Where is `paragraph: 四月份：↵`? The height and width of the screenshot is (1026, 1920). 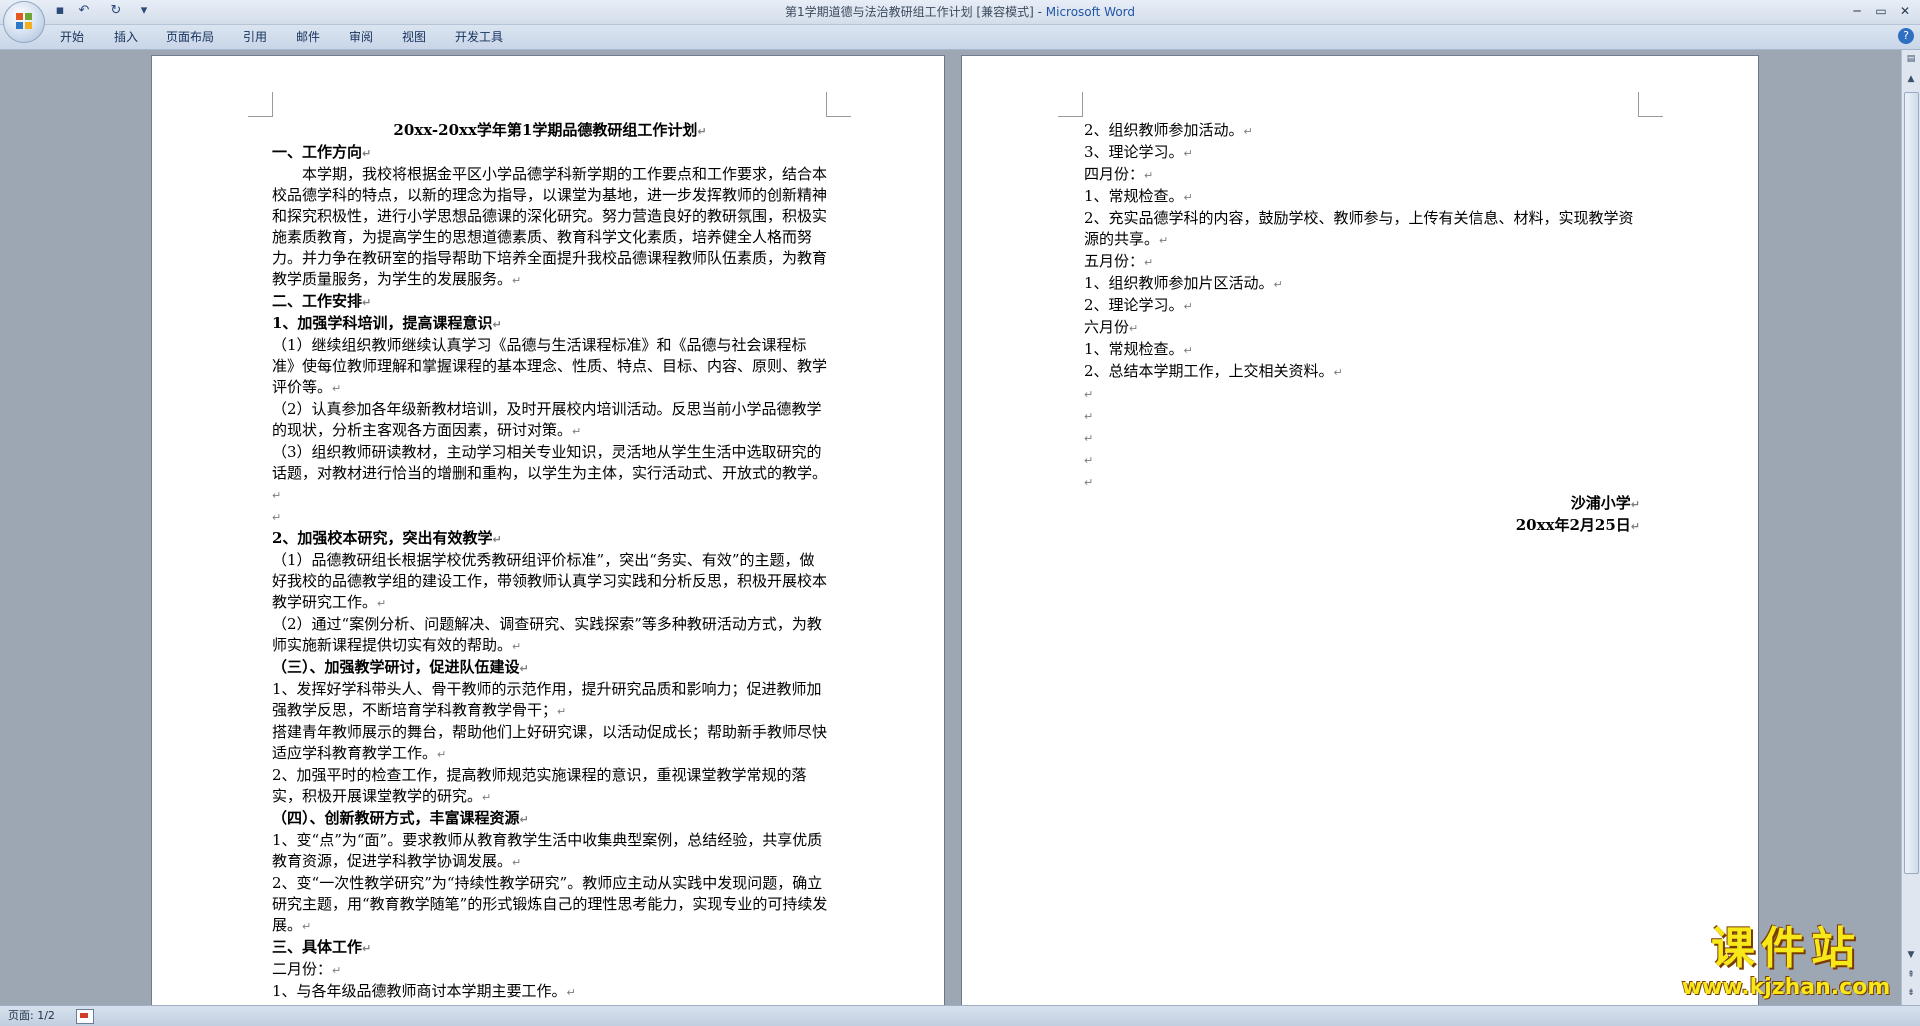 paragraph: 四月份：↵ is located at coordinates (1362, 175).